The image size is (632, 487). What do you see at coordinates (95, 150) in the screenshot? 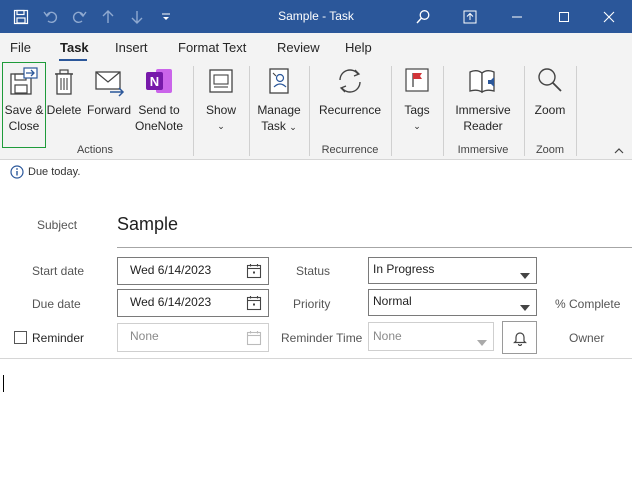
I see `actions-group-label: Actions` at bounding box center [95, 150].